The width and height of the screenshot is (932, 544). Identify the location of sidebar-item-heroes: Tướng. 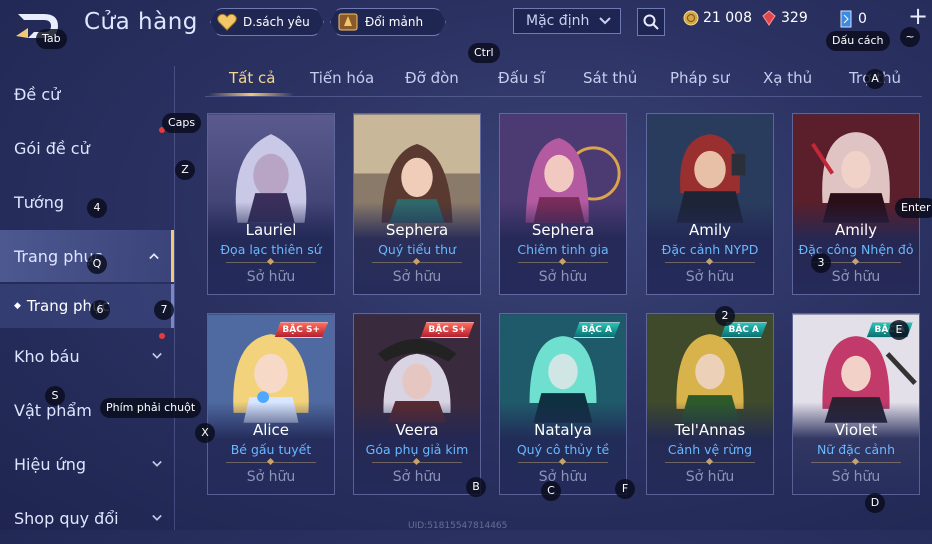
(87, 202).